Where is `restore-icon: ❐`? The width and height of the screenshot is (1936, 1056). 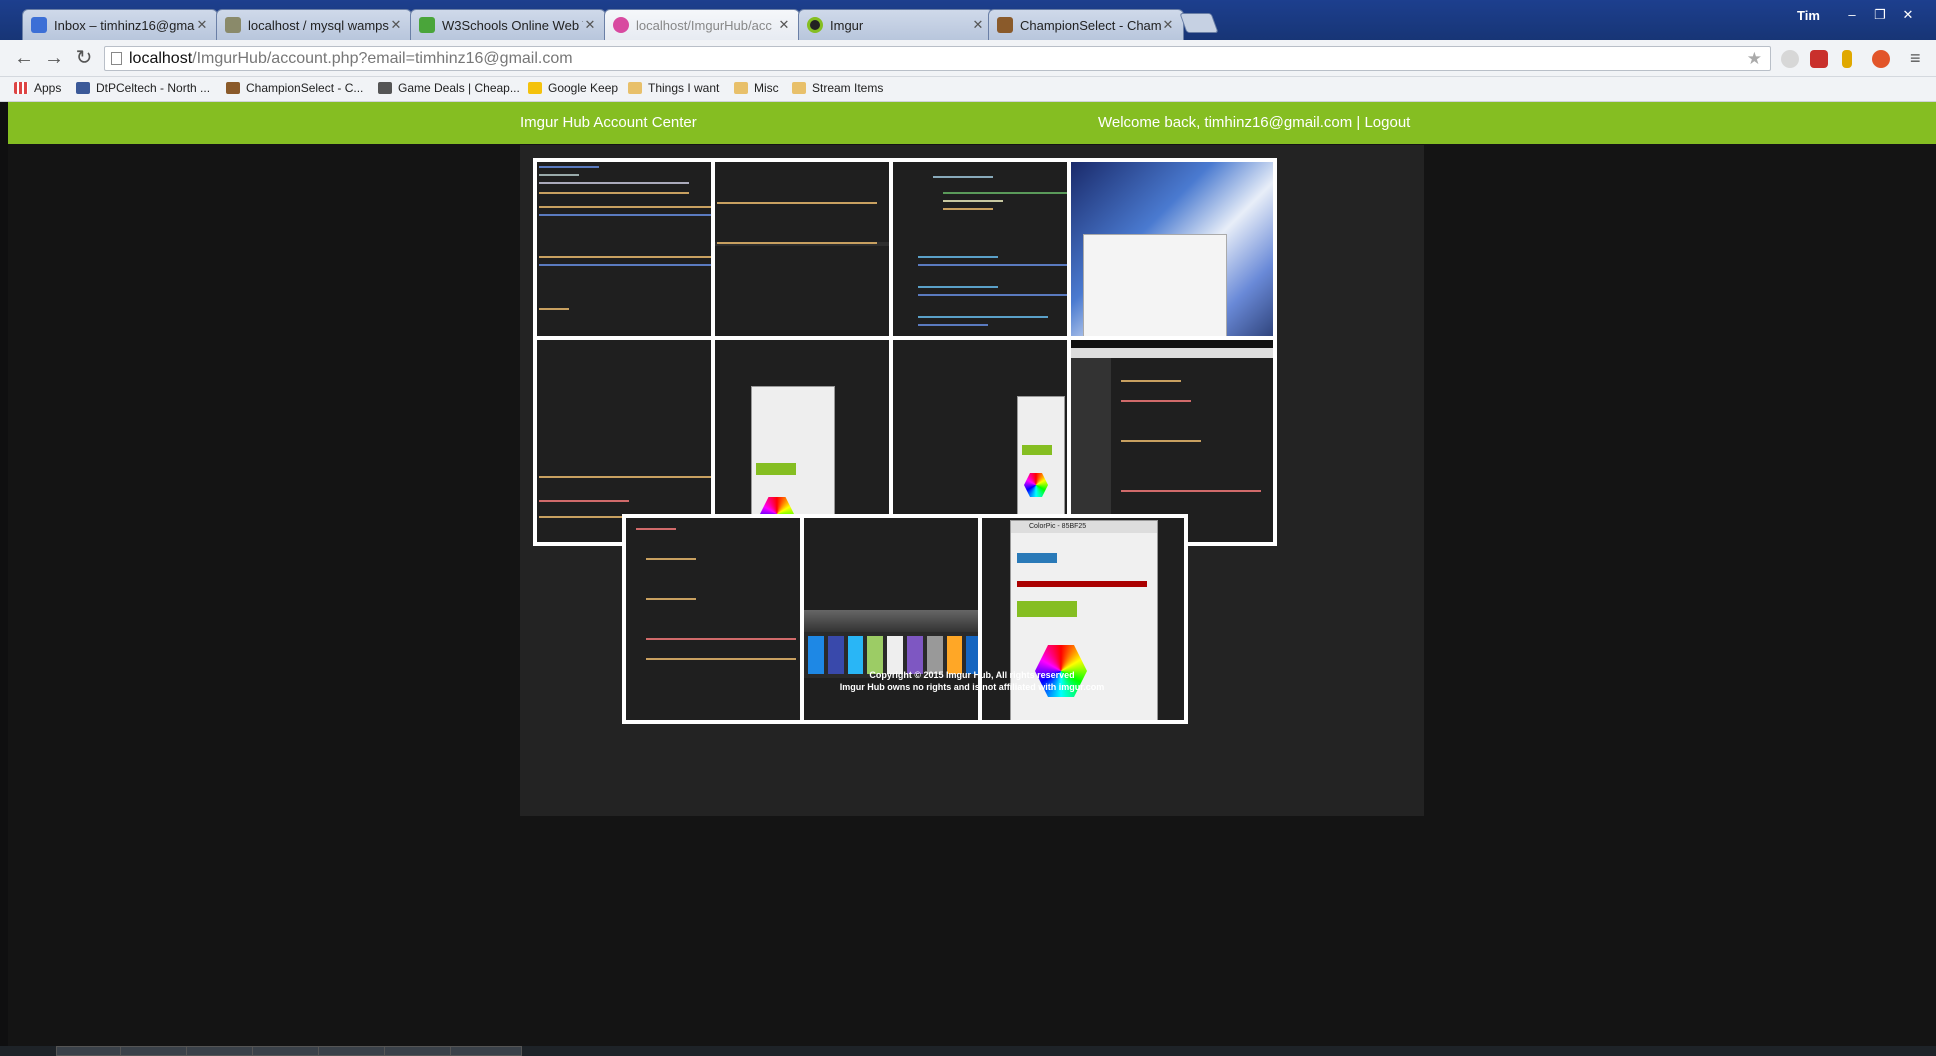 restore-icon: ❐ is located at coordinates (1880, 15).